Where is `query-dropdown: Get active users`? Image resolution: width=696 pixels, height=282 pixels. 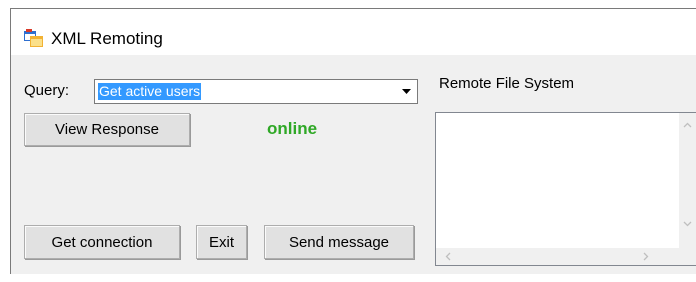 query-dropdown: Get active users is located at coordinates (256, 91).